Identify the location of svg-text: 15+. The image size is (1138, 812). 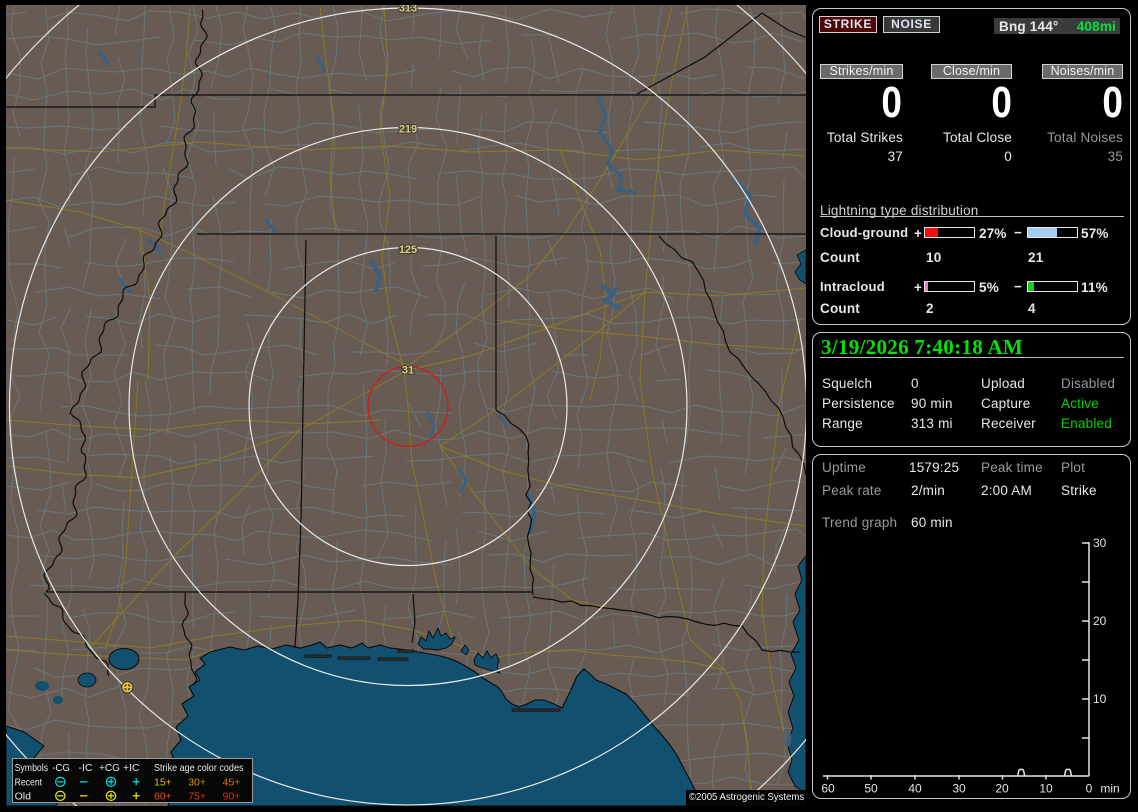
(163, 783).